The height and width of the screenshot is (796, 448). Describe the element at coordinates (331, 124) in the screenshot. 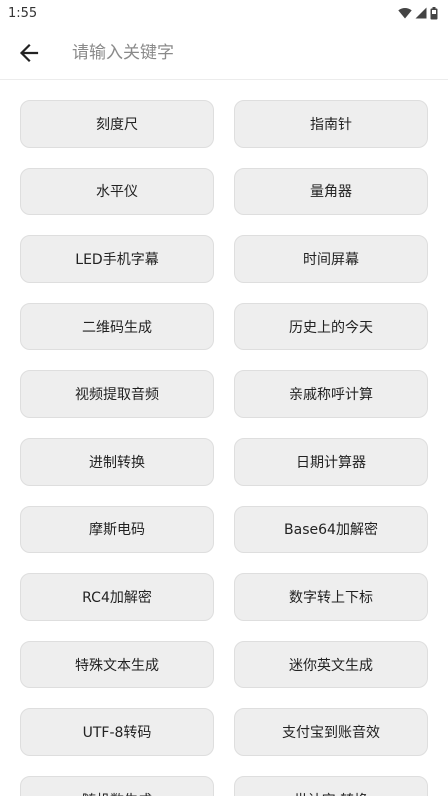

I see `tool-button: 指南针` at that location.